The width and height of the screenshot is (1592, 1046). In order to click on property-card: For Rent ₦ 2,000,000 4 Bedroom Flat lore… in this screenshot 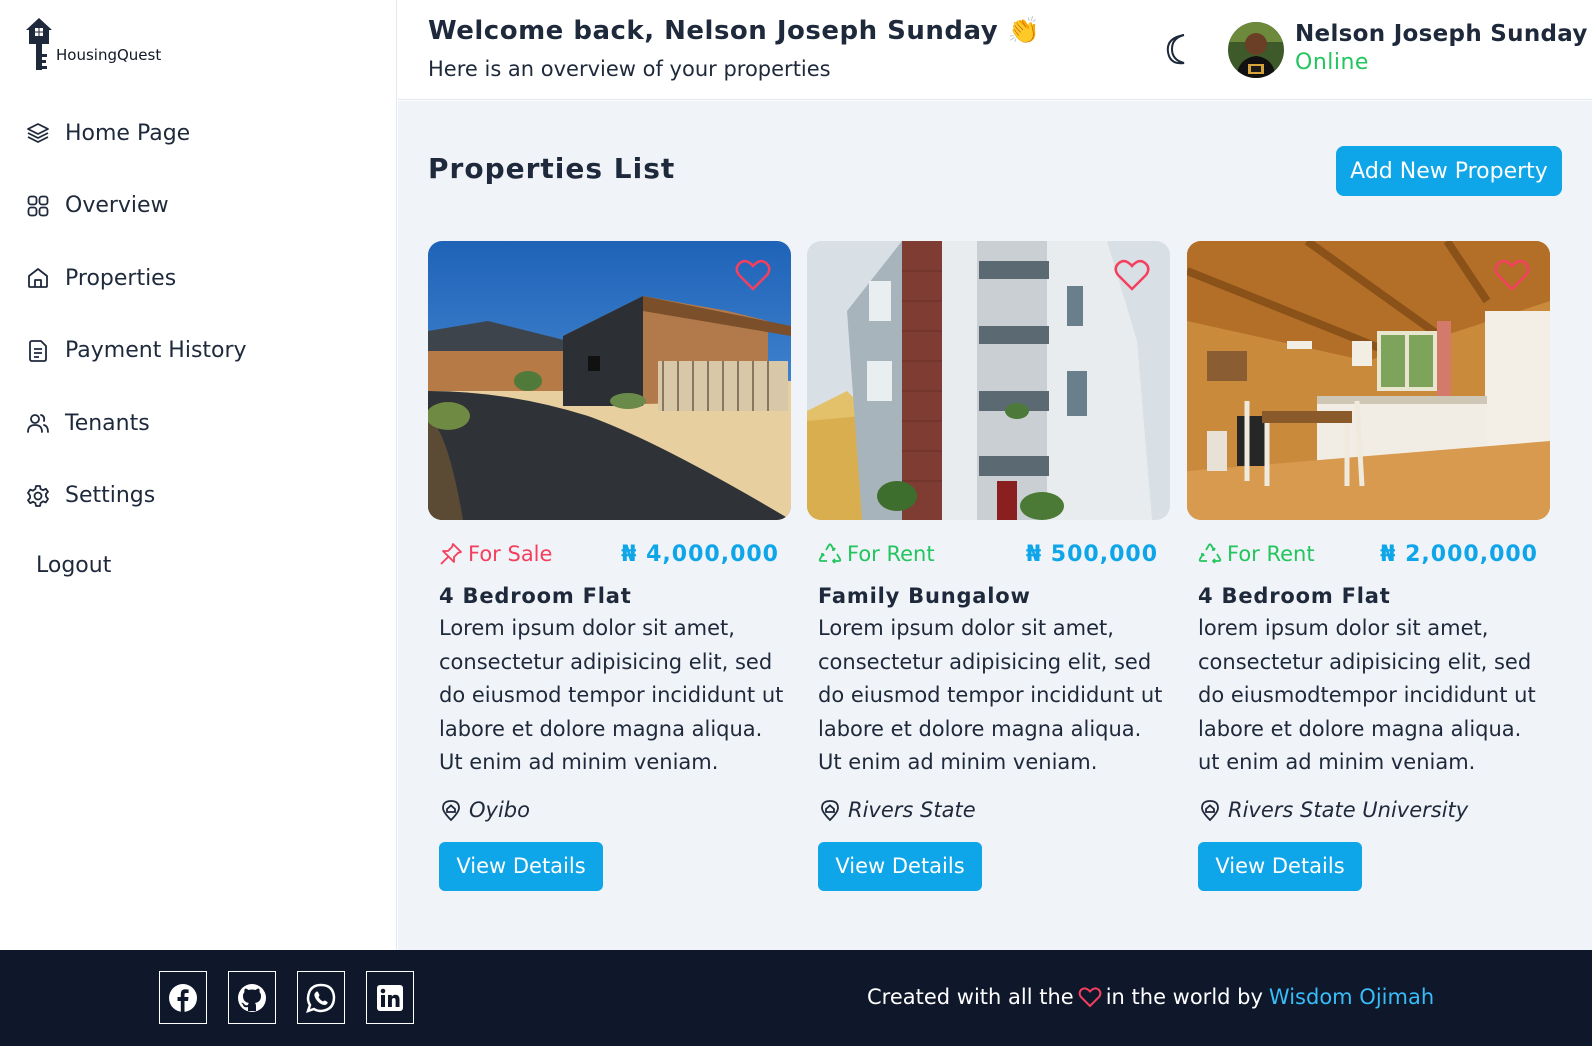, I will do `click(1368, 566)`.